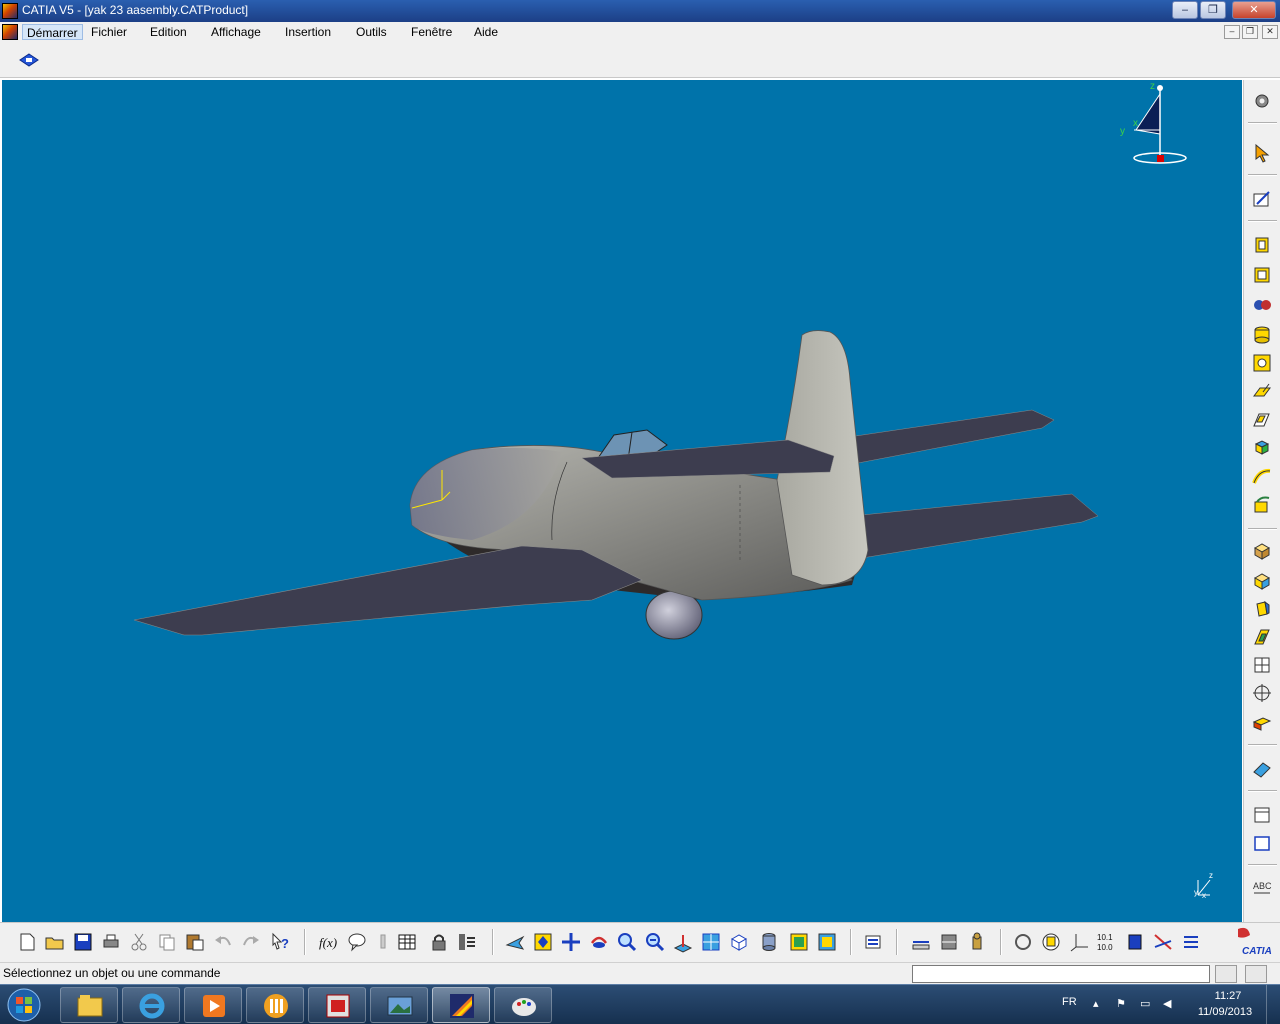 The width and height of the screenshot is (1280, 1024). What do you see at coordinates (431, 32) in the screenshot?
I see `menu-fenetre: Fenêtre` at bounding box center [431, 32].